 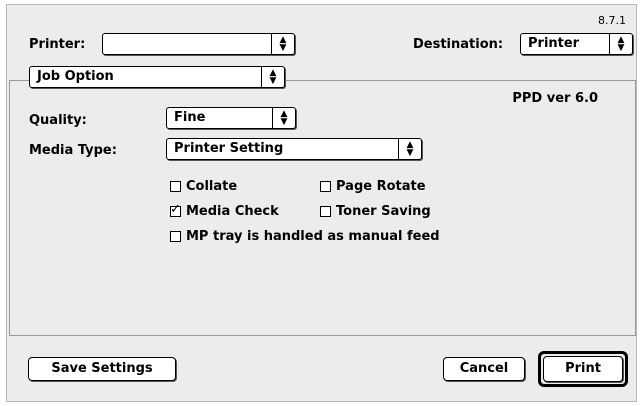 I want to click on destination-label: Destination:, so click(x=458, y=44).